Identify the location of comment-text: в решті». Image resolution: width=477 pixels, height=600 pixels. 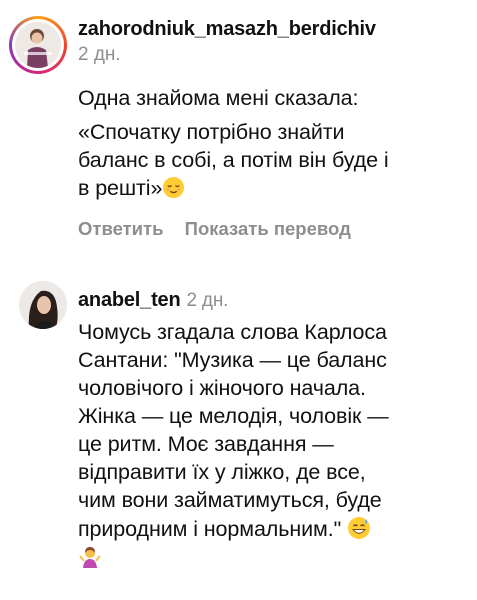
(120, 188).